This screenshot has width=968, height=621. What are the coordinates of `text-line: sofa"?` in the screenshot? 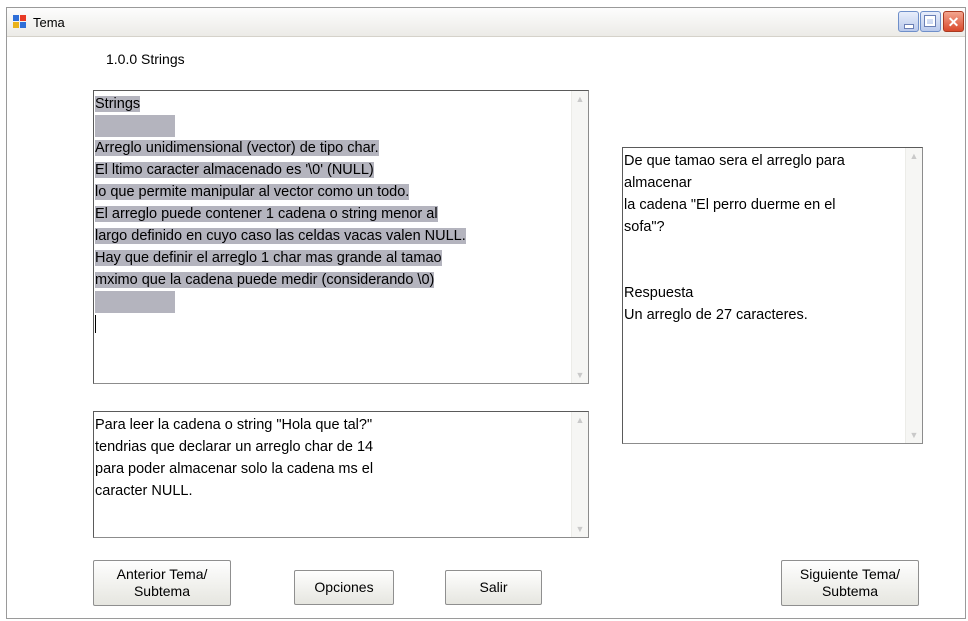 It's located at (644, 227).